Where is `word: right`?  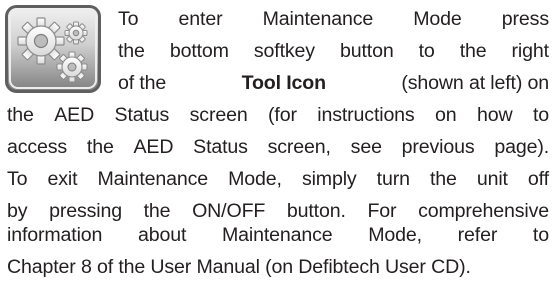
word: right is located at coordinates (530, 51).